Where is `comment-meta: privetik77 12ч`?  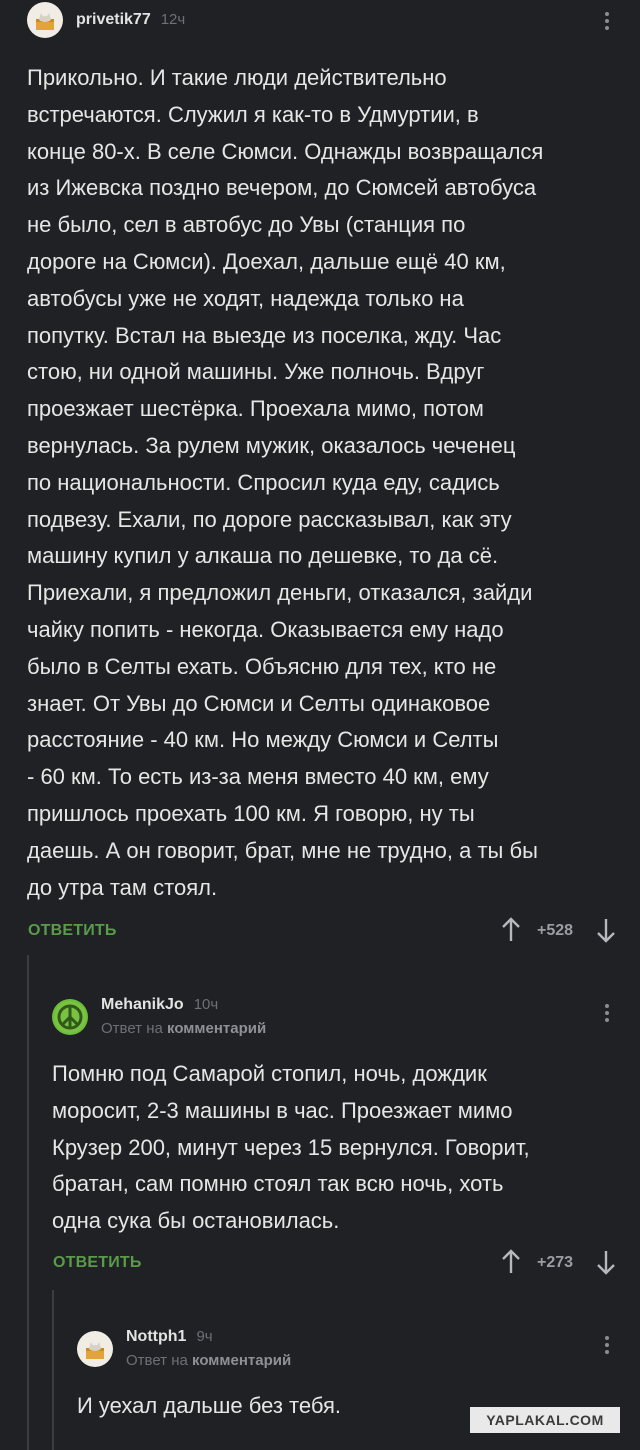 comment-meta: privetik77 12ч is located at coordinates (130, 20).